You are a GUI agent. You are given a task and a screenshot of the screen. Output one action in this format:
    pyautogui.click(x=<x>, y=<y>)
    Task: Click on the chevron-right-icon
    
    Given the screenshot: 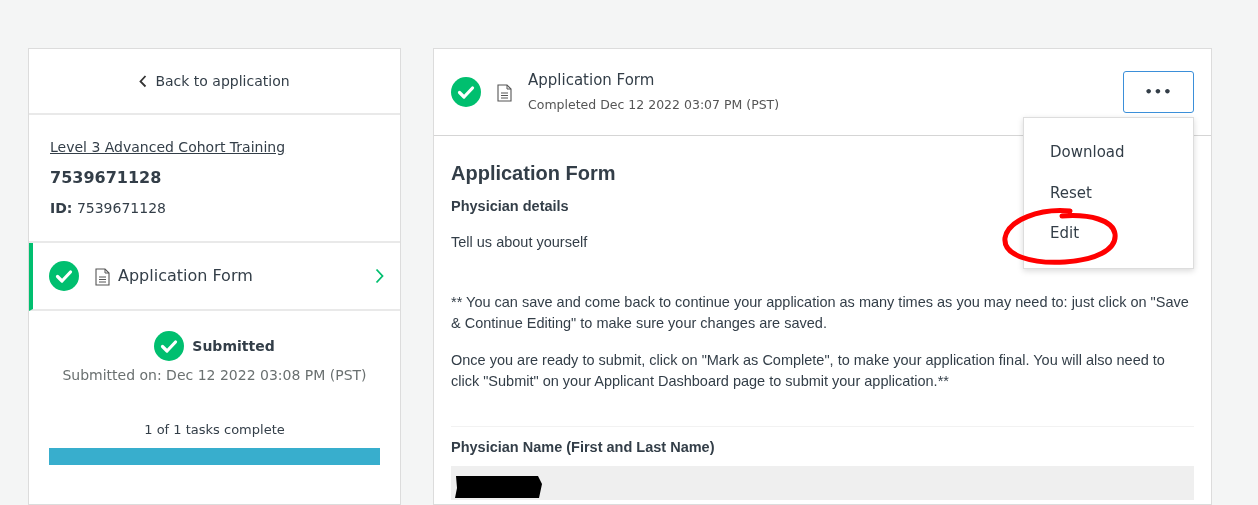 What is the action you would take?
    pyautogui.click(x=379, y=276)
    